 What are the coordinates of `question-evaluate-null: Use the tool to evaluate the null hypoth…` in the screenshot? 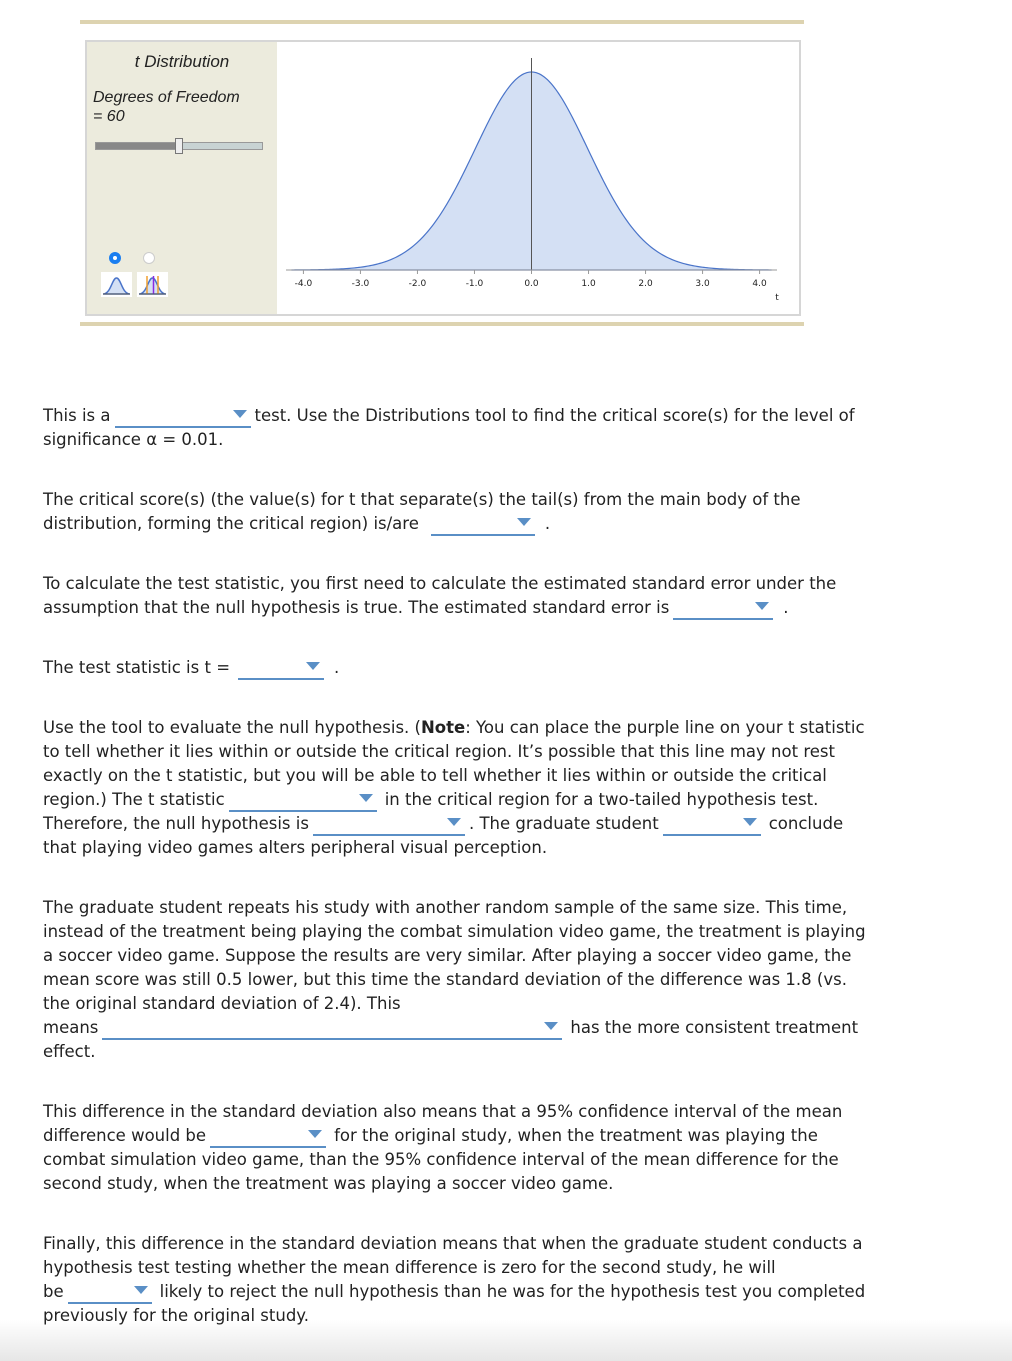 It's located at (454, 788).